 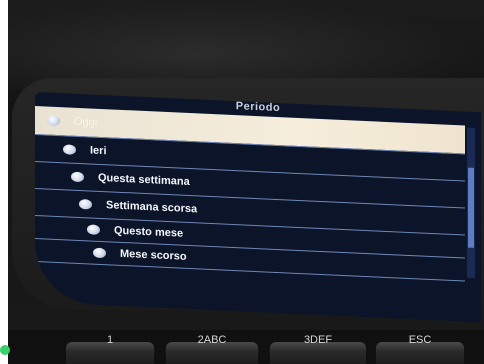 I want to click on key-label: 3DEF, so click(x=318, y=340).